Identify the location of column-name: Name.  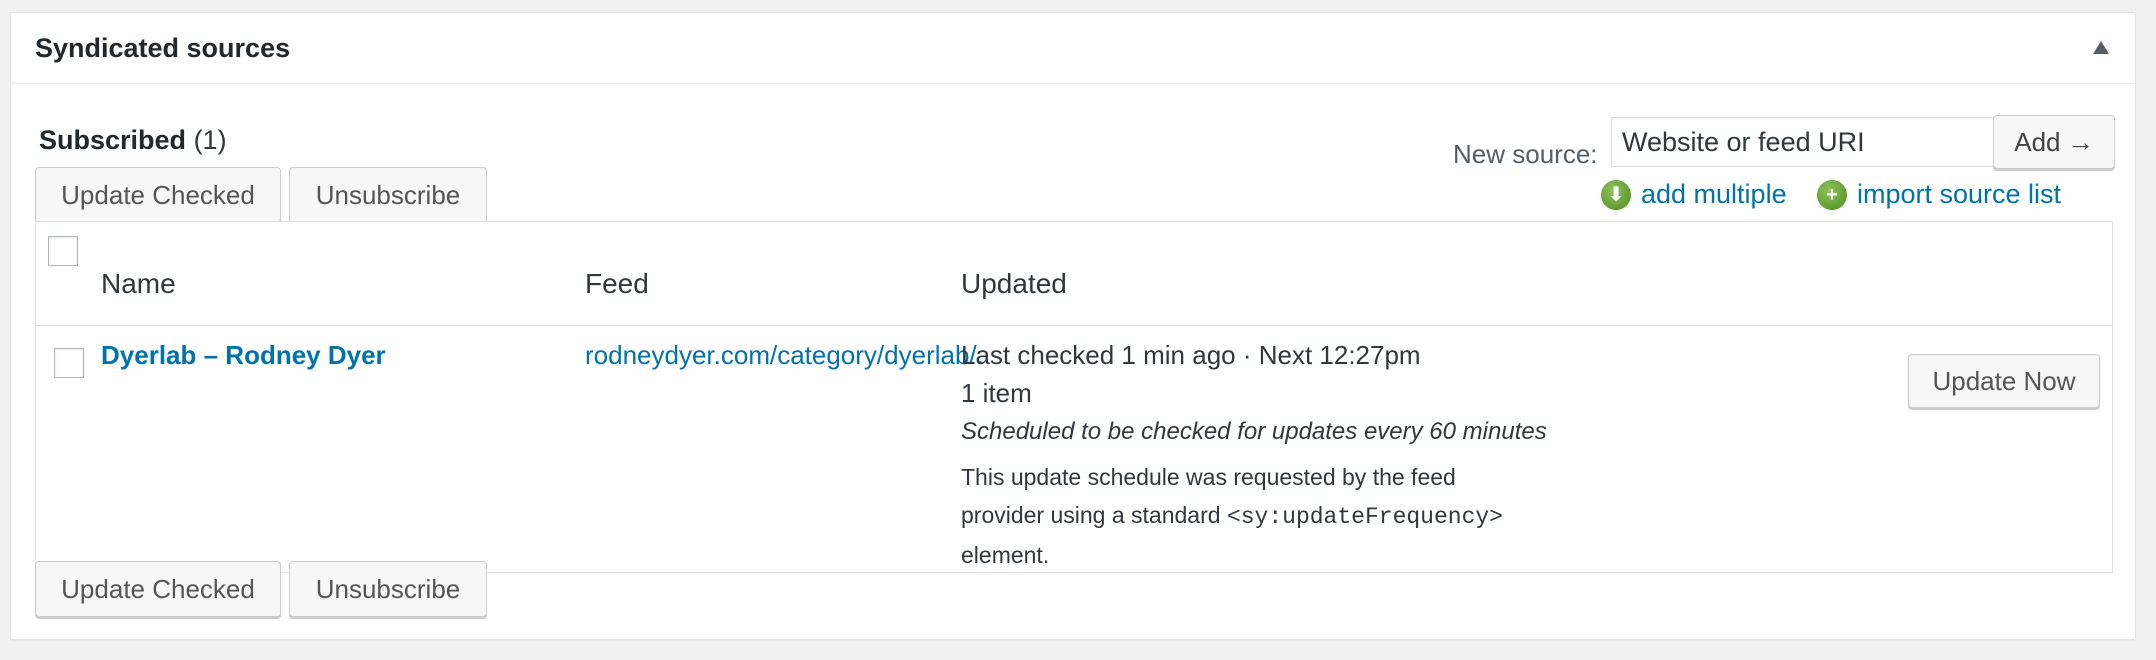
(138, 283).